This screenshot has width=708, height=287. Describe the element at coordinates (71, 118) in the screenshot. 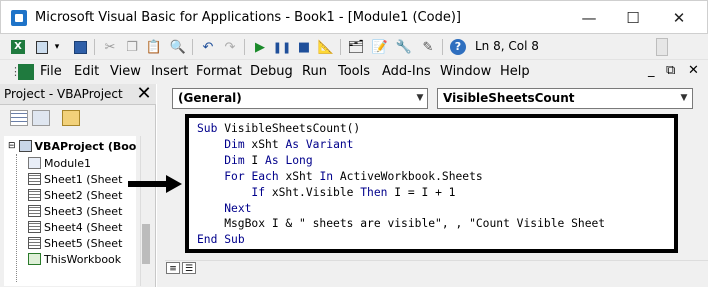

I see `toggle-folders-icon` at that location.